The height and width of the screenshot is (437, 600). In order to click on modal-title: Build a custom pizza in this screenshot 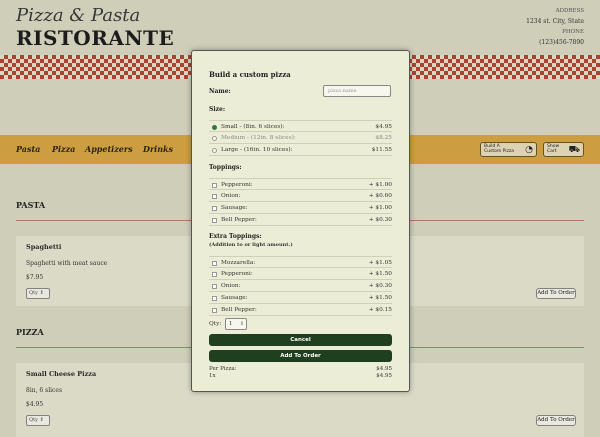, I will do `click(250, 74)`.